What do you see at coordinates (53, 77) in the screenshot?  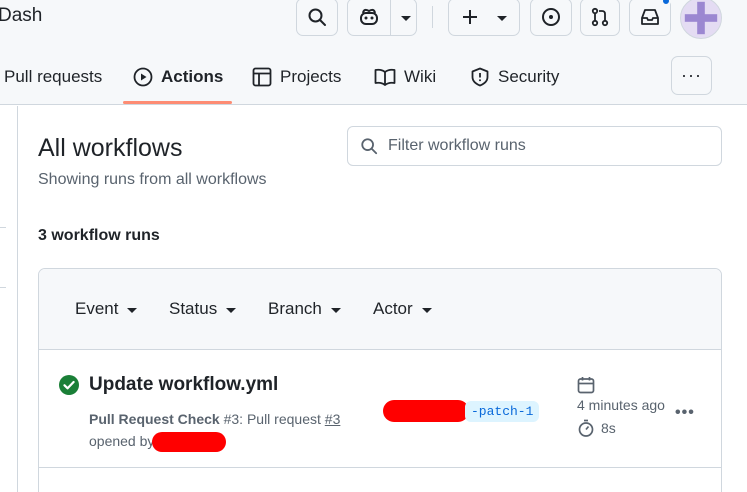 I see `tab-pull-requests: Pull requests` at bounding box center [53, 77].